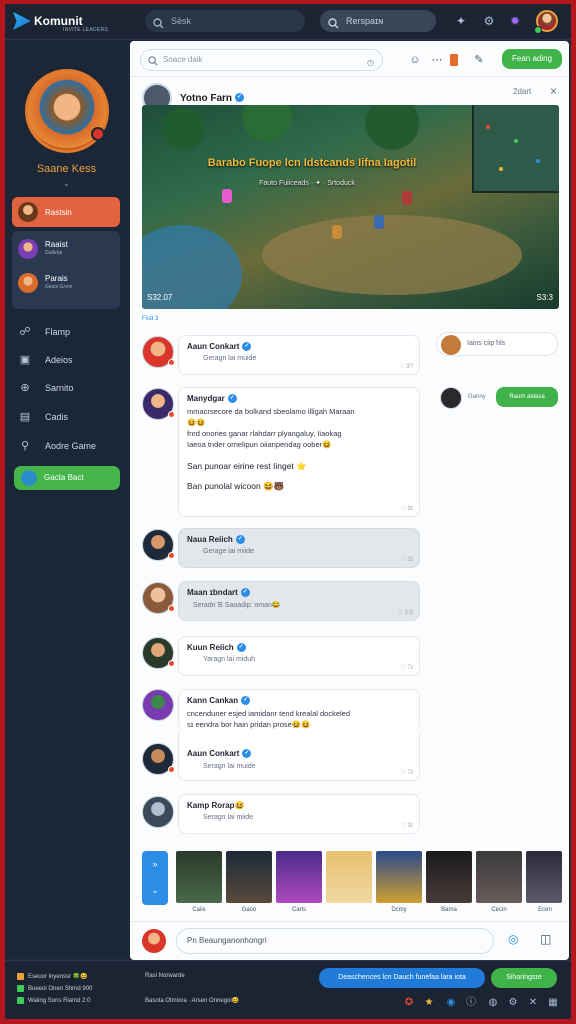 The width and height of the screenshot is (576, 1024). Describe the element at coordinates (71, 446) in the screenshot. I see `nav-label: Aodre Game` at that location.